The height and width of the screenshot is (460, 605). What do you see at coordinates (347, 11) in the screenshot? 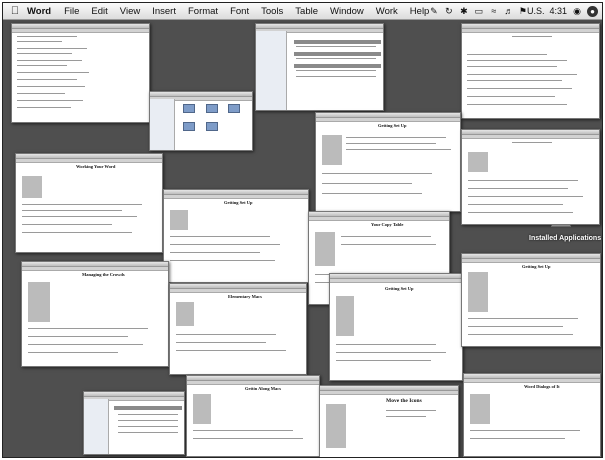
I see `menu-window: Window` at bounding box center [347, 11].